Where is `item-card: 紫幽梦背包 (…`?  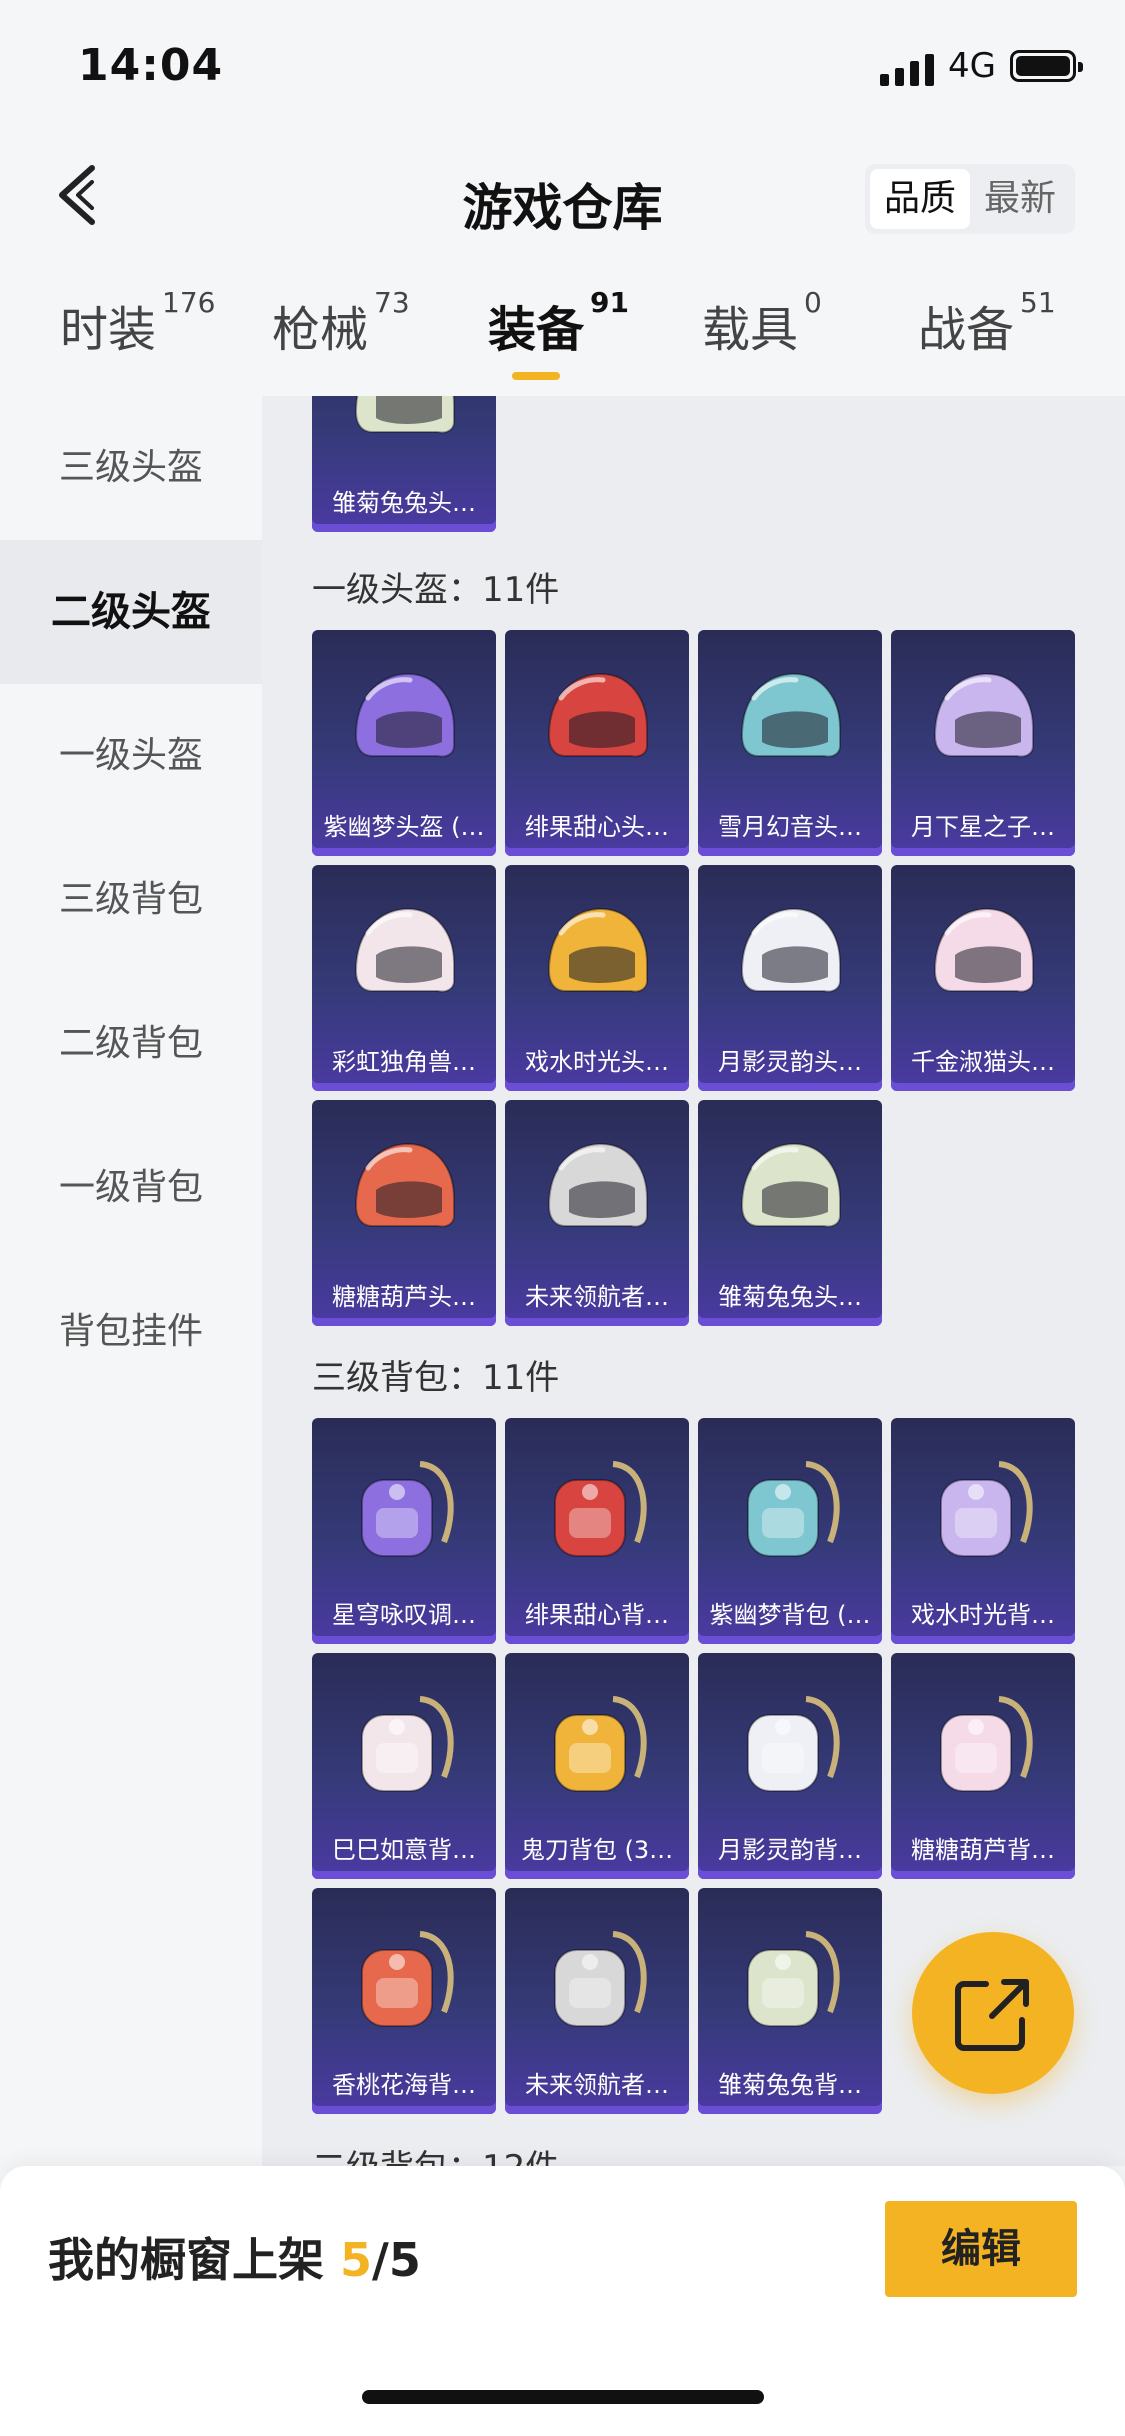
item-card: 紫幽梦背包 (… is located at coordinates (790, 1531).